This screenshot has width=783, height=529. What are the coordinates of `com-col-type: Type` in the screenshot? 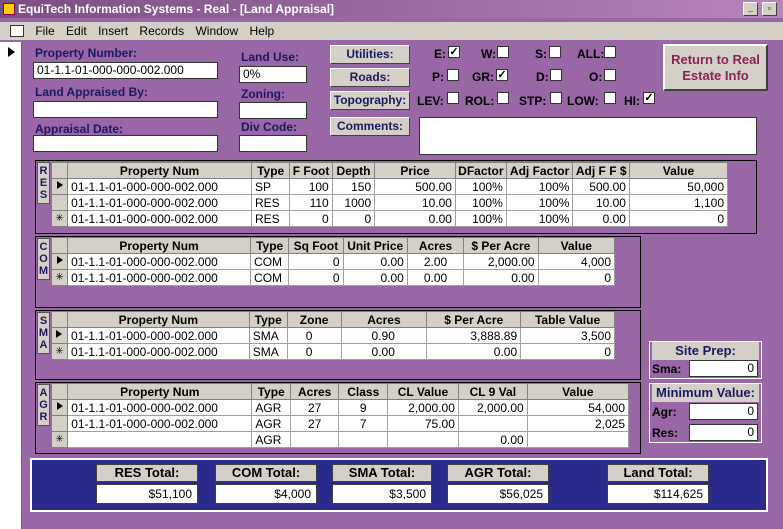 It's located at (270, 245).